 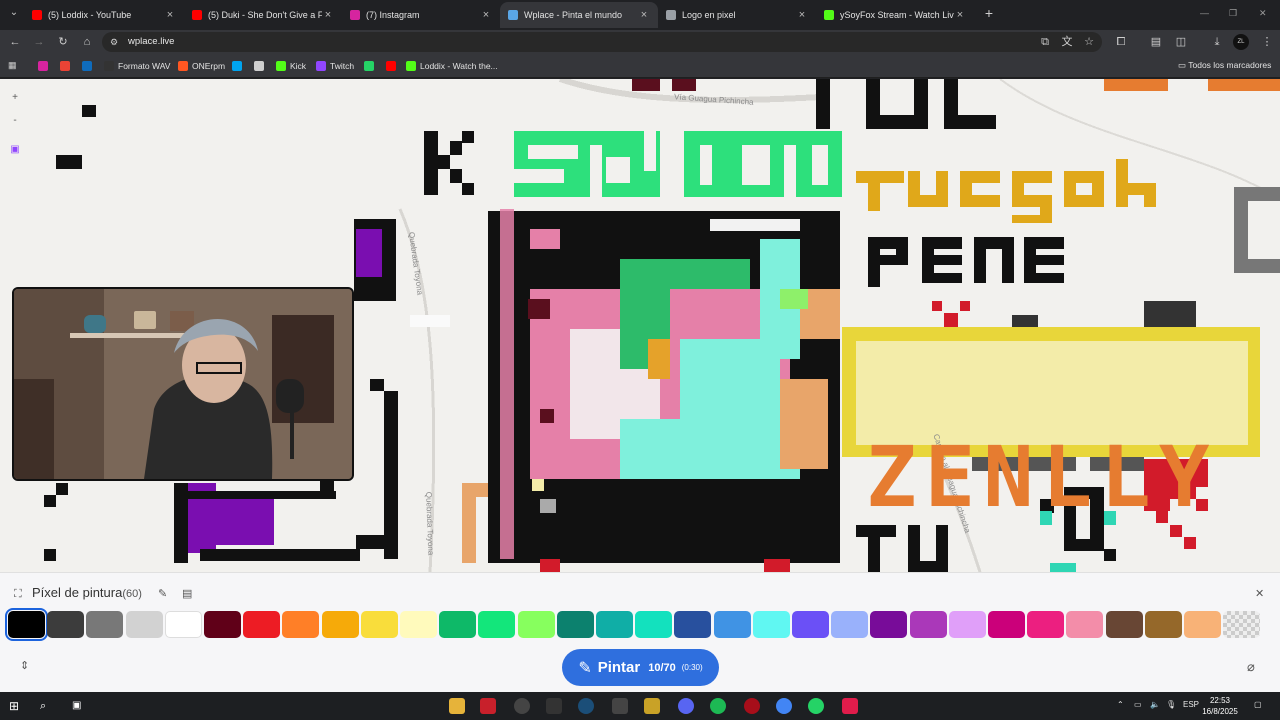 I want to click on steam-icon, so click(x=586, y=706).